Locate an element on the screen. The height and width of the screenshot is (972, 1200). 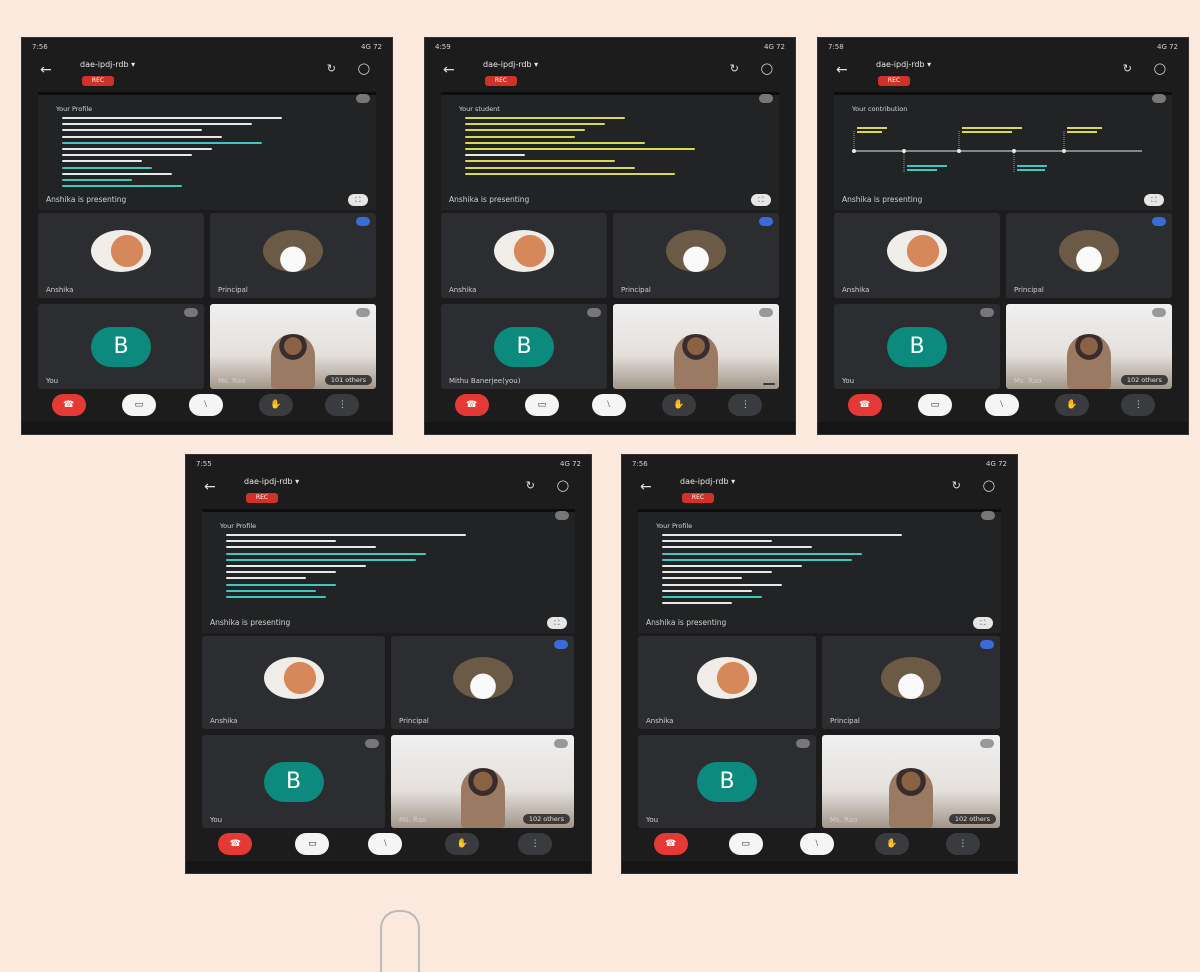
participant-tile-video is located at coordinates (696, 346).